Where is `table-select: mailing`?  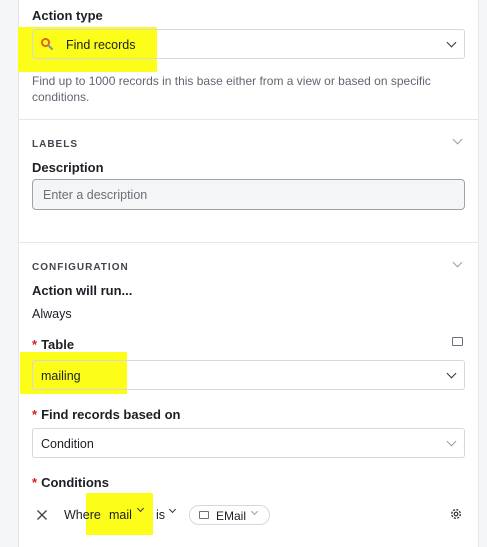
table-select: mailing is located at coordinates (248, 375).